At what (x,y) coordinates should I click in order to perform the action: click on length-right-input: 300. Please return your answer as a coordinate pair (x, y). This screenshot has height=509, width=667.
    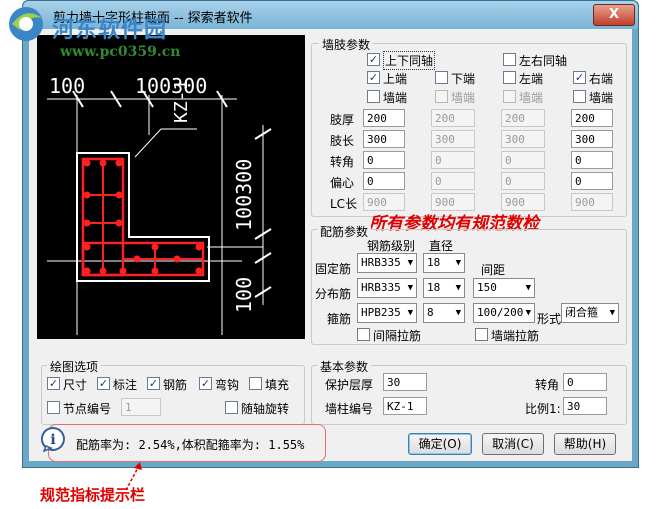
    Looking at the image, I should click on (592, 139).